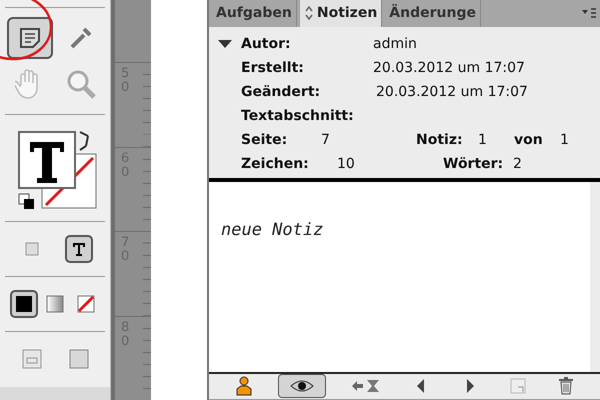 Image resolution: width=600 pixels, height=400 pixels. Describe the element at coordinates (529, 140) in the screenshot. I see `field-label: von` at that location.